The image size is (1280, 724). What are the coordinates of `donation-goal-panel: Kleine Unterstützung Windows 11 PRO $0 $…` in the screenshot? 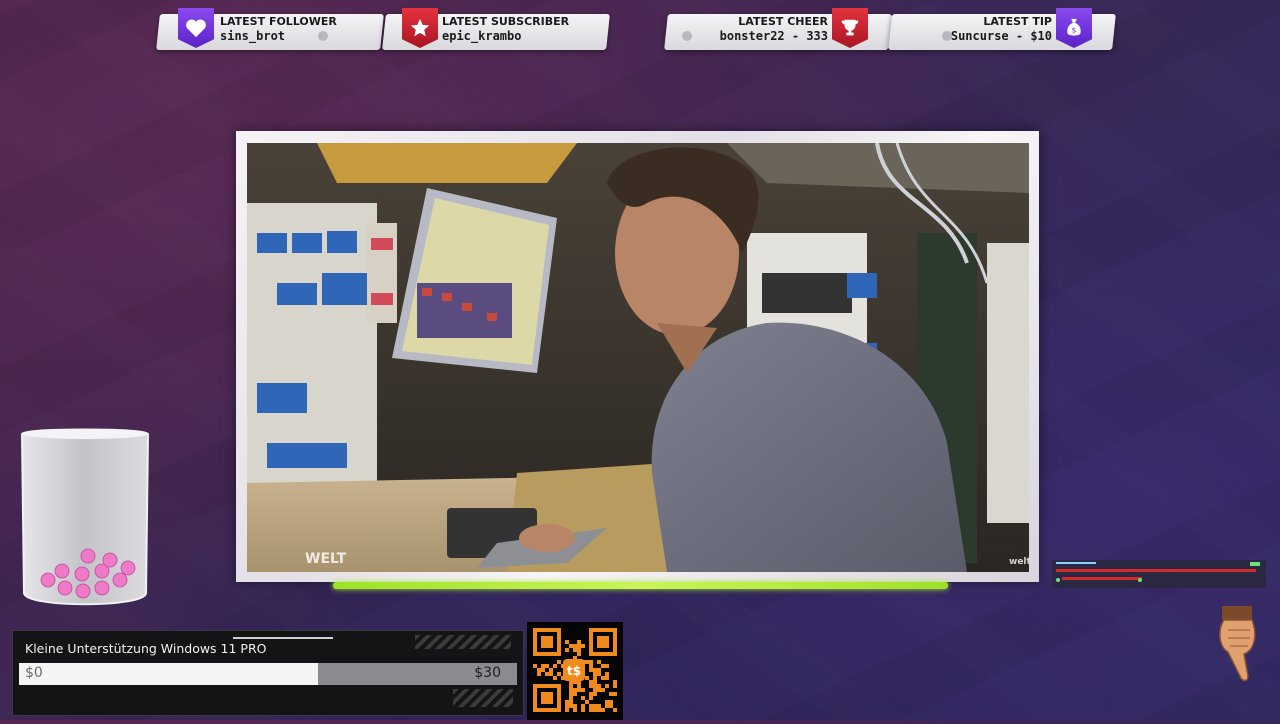 It's located at (268, 673).